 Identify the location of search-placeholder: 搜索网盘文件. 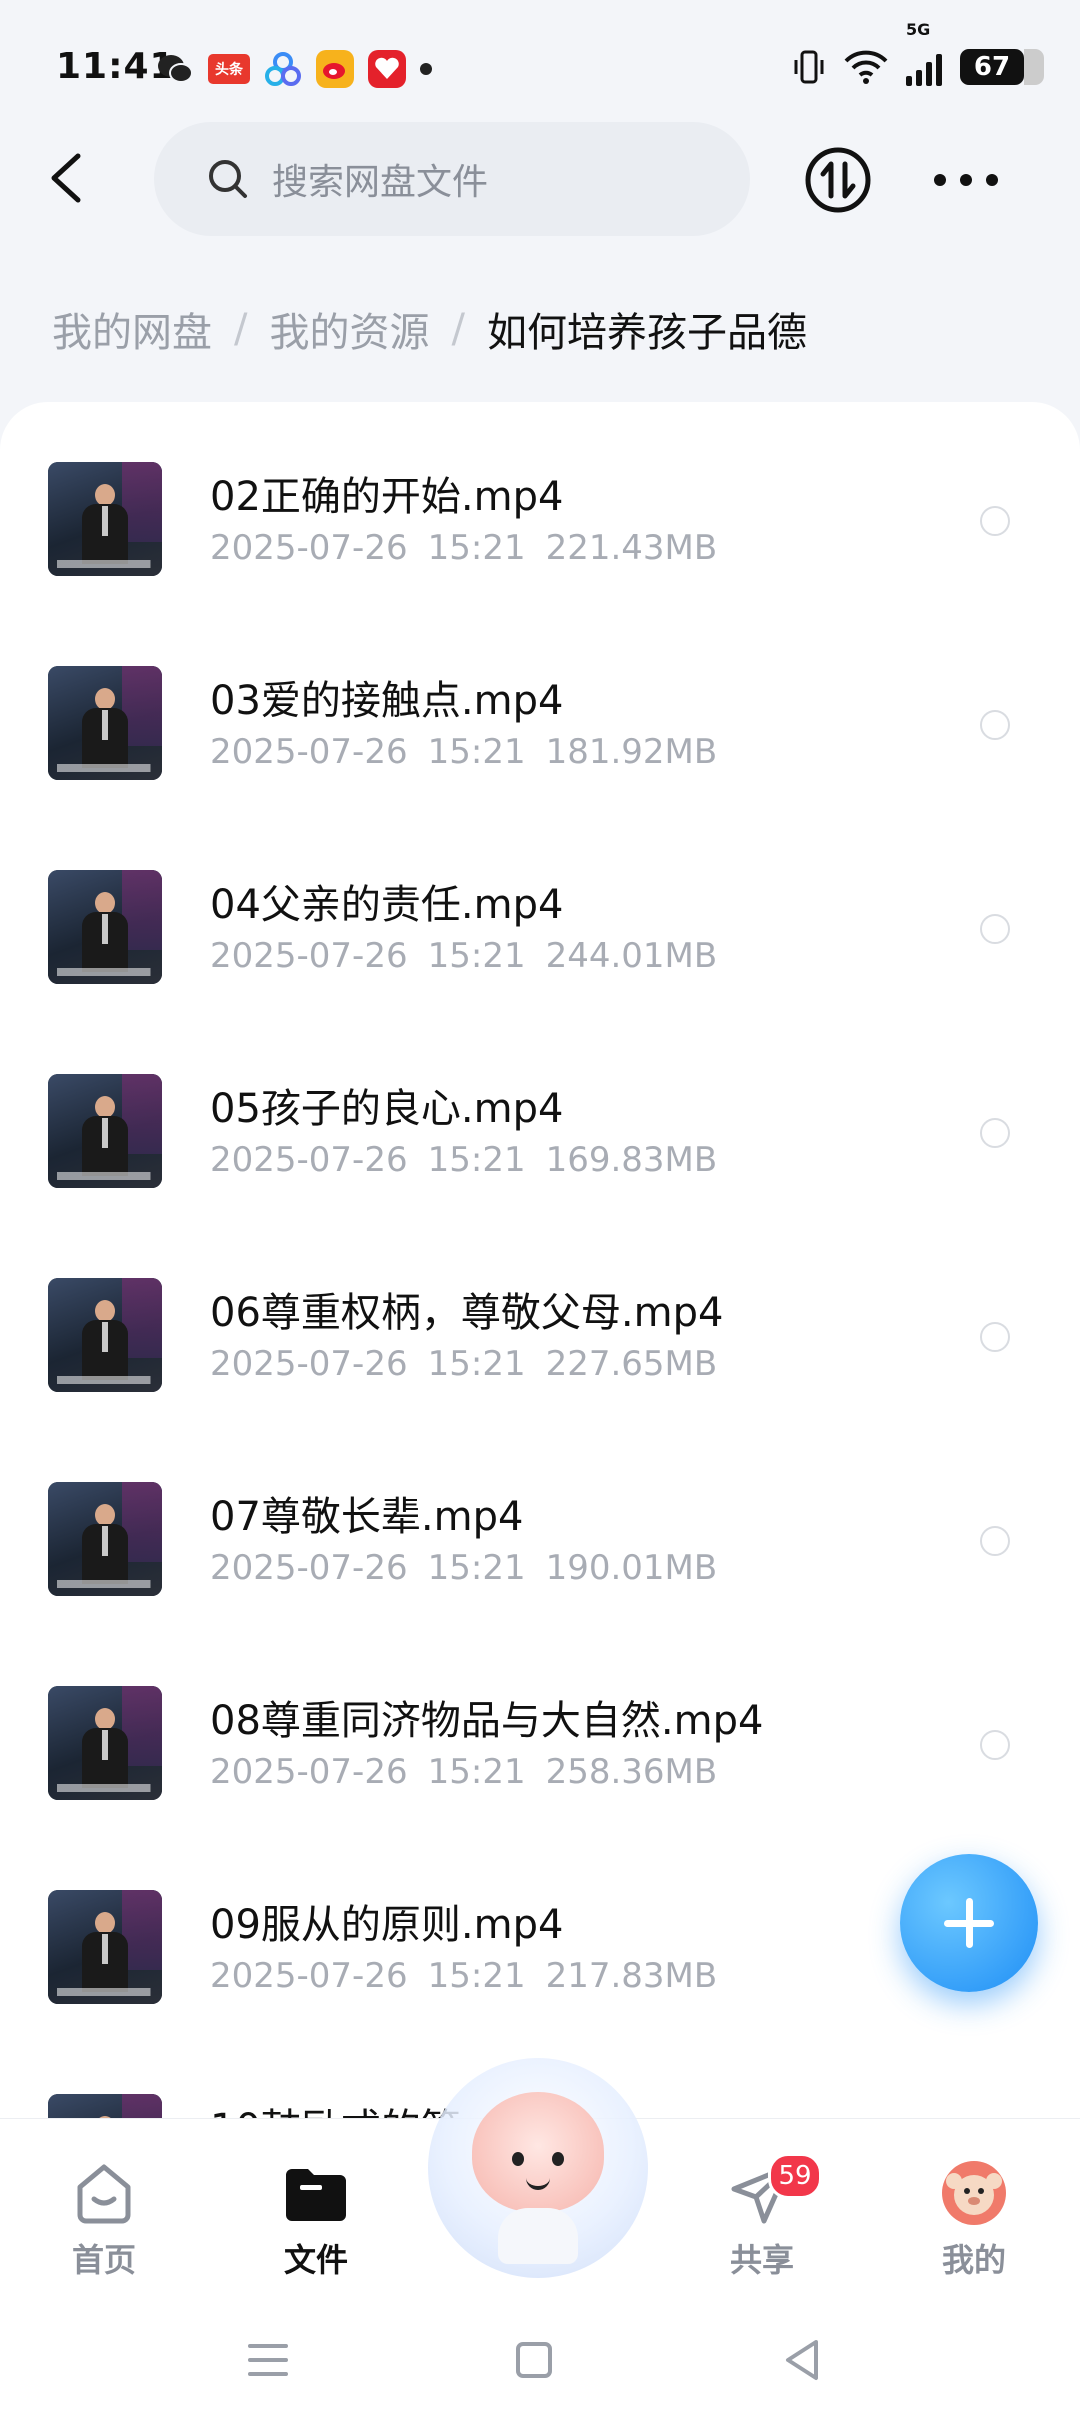
(380, 182).